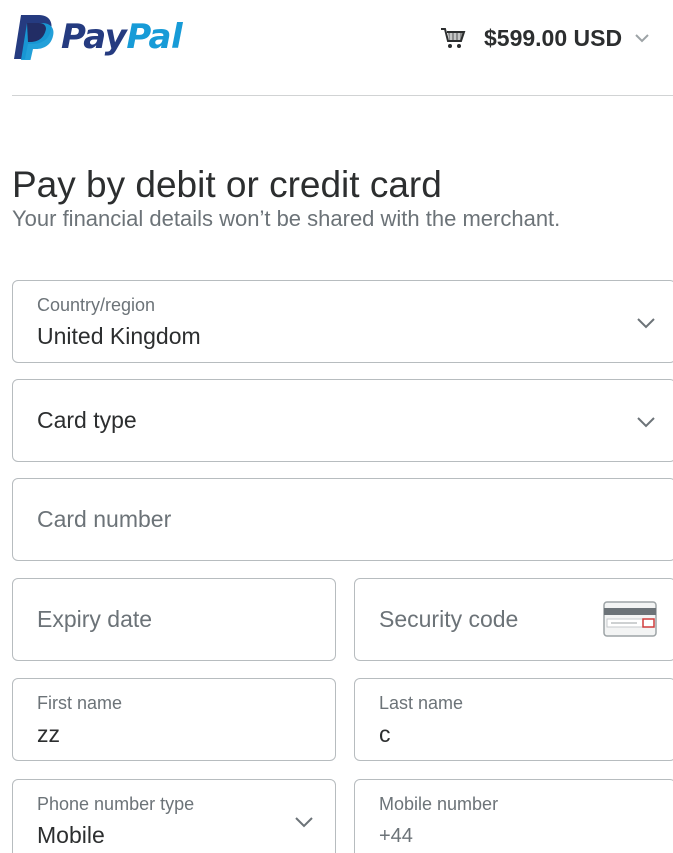 The width and height of the screenshot is (673, 853). I want to click on security-code-placeholder: Security code, so click(449, 619).